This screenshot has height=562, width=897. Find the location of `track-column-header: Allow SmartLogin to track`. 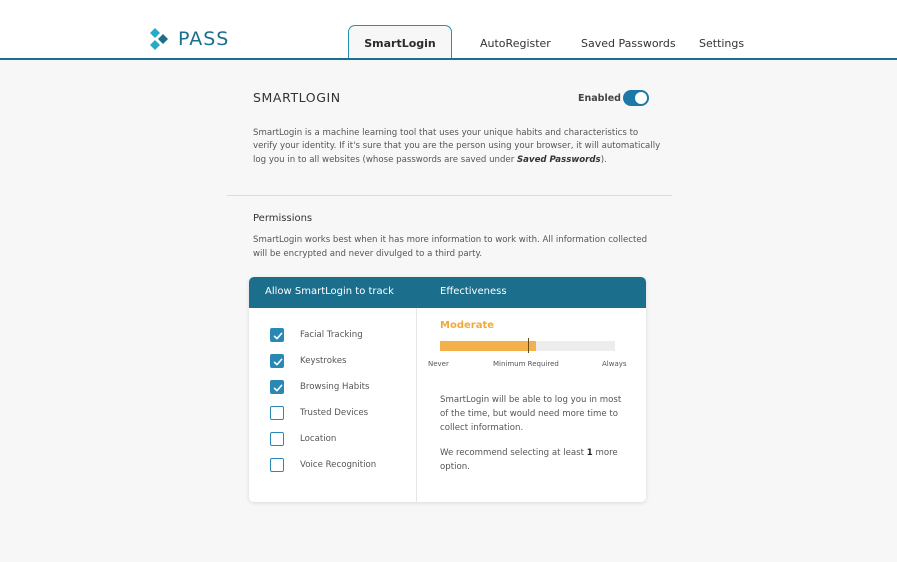

track-column-header: Allow SmartLogin to track is located at coordinates (329, 291).